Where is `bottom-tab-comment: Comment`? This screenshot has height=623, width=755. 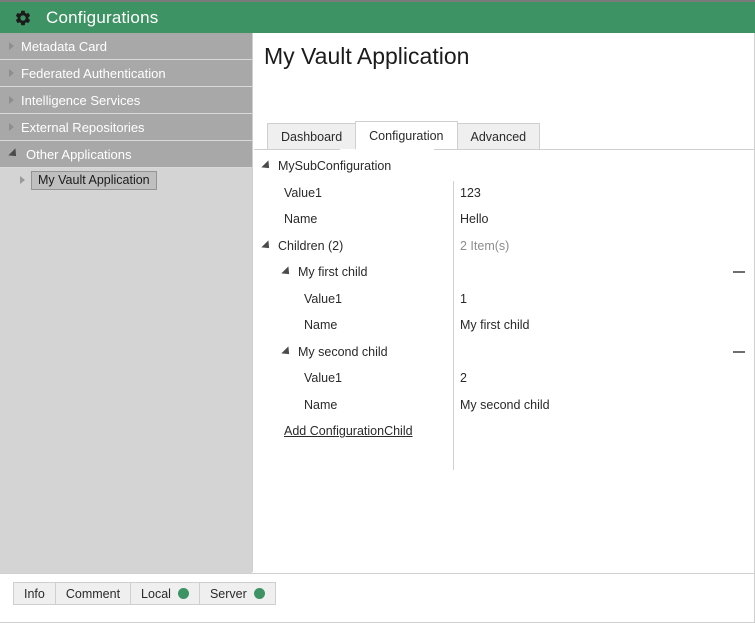
bottom-tab-comment: Comment is located at coordinates (93, 593).